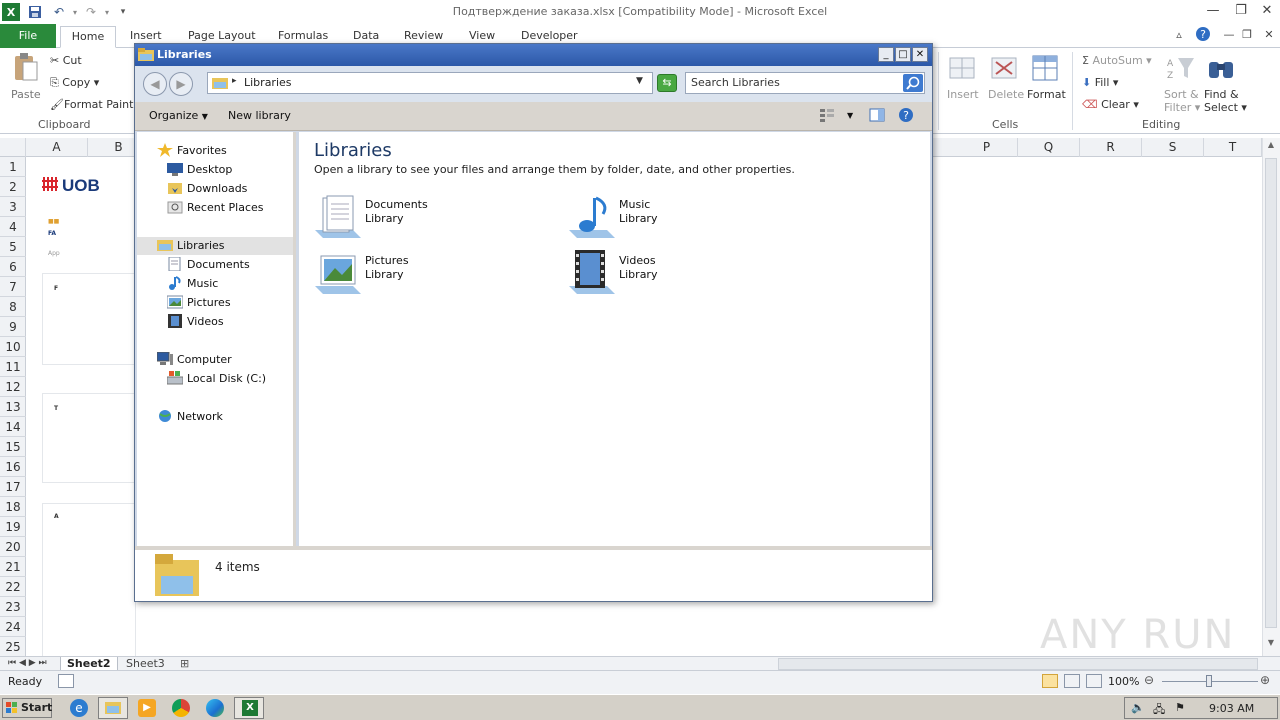  I want to click on column-header-a: A, so click(57, 147).